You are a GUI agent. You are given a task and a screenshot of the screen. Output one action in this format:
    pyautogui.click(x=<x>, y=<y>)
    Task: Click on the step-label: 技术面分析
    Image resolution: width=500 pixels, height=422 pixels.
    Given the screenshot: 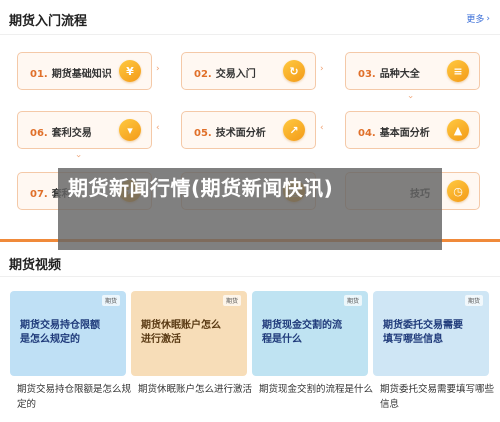 What is the action you would take?
    pyautogui.click(x=240, y=133)
    